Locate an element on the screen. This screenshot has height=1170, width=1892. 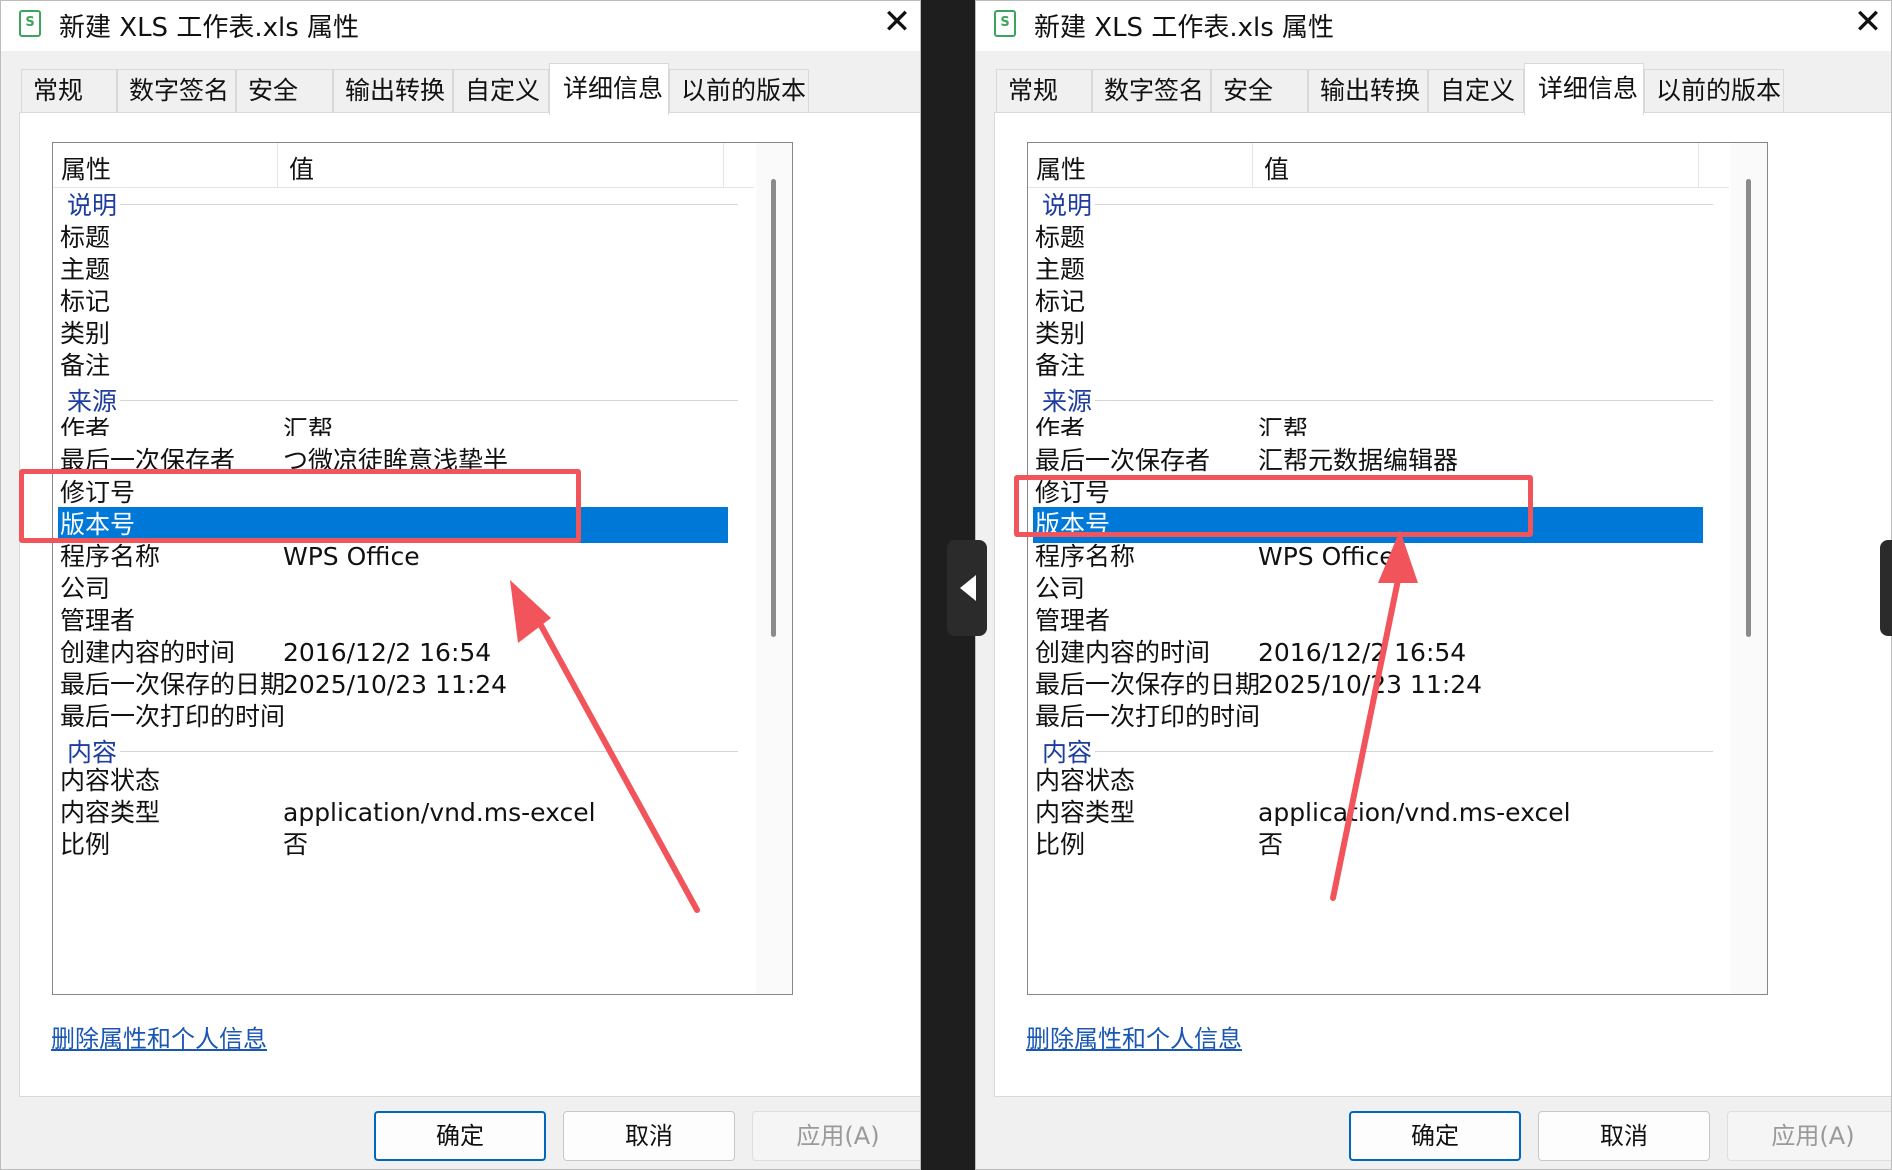
property-value: 2025/10/23 11:24 is located at coordinates (1370, 684).